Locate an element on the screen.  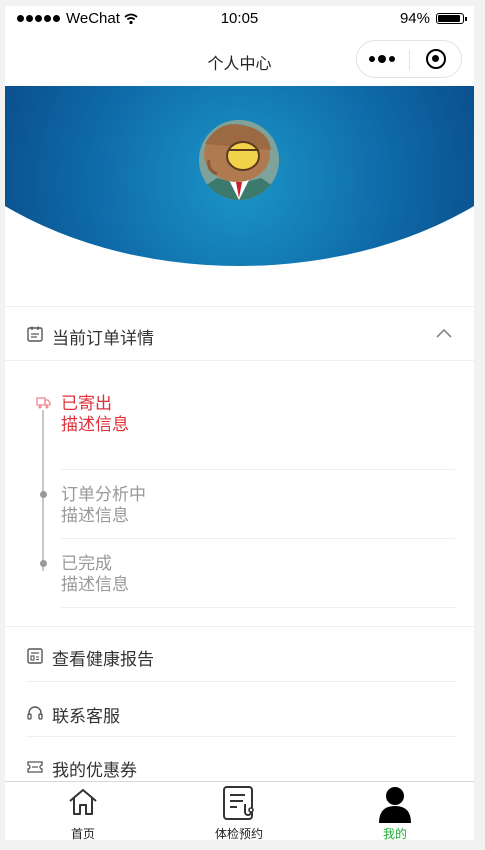
tab-home: 首页 is located at coordinates (83, 811).